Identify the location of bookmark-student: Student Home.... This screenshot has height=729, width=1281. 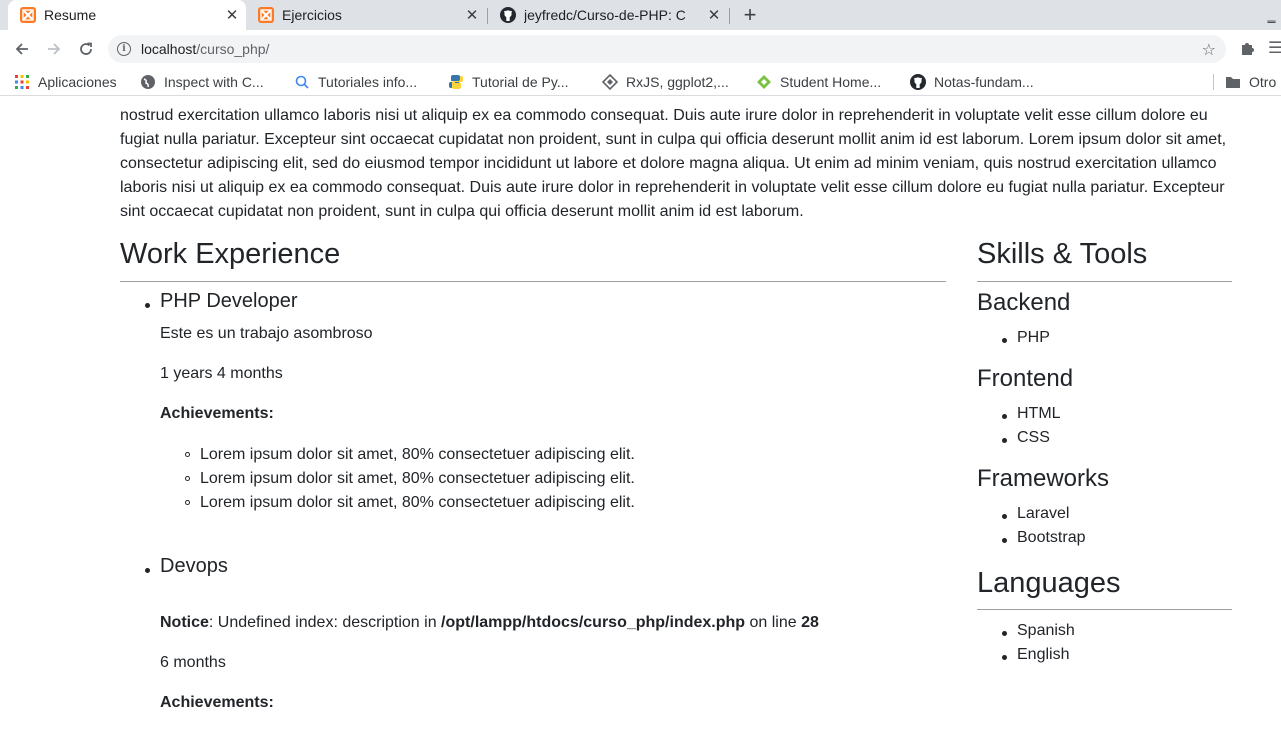
(818, 82).